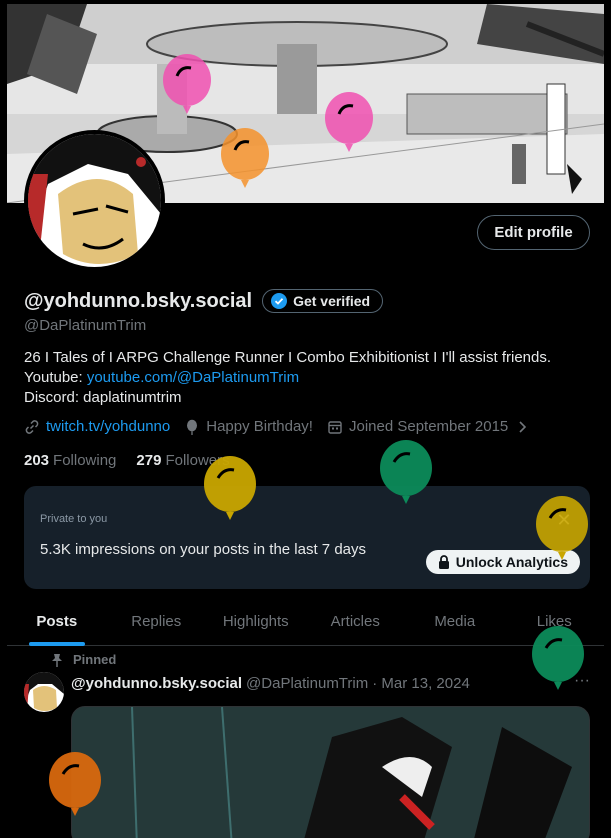 Image resolution: width=611 pixels, height=838 pixels. What do you see at coordinates (149, 460) in the screenshot?
I see `followers-count: 279` at bounding box center [149, 460].